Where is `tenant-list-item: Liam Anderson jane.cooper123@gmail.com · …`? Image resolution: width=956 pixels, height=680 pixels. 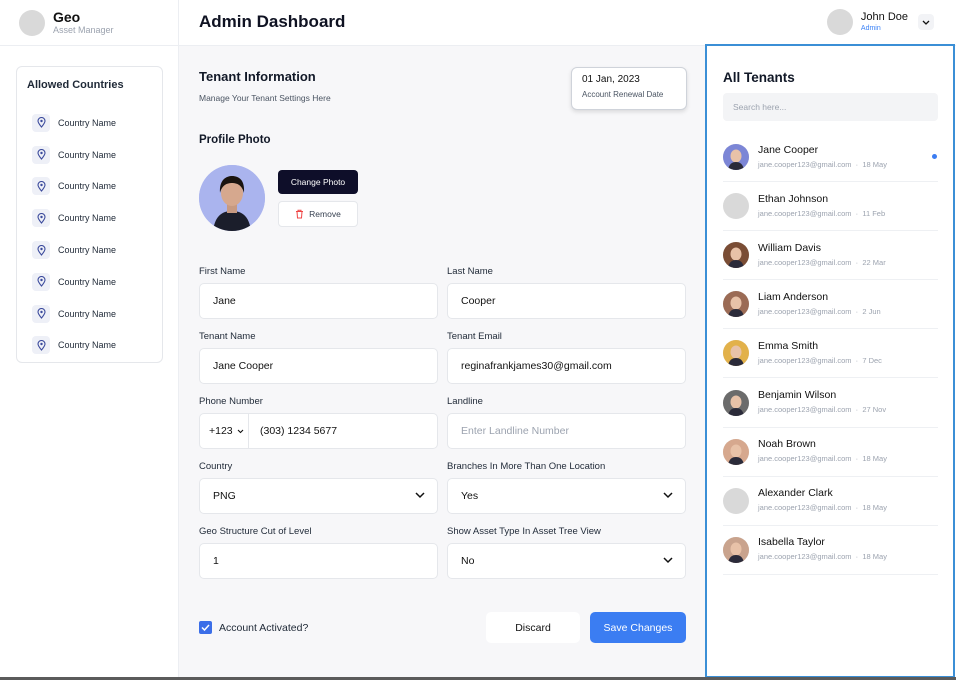
tenant-list-item: Liam Anderson jane.cooper123@gmail.com · … is located at coordinates (830, 305).